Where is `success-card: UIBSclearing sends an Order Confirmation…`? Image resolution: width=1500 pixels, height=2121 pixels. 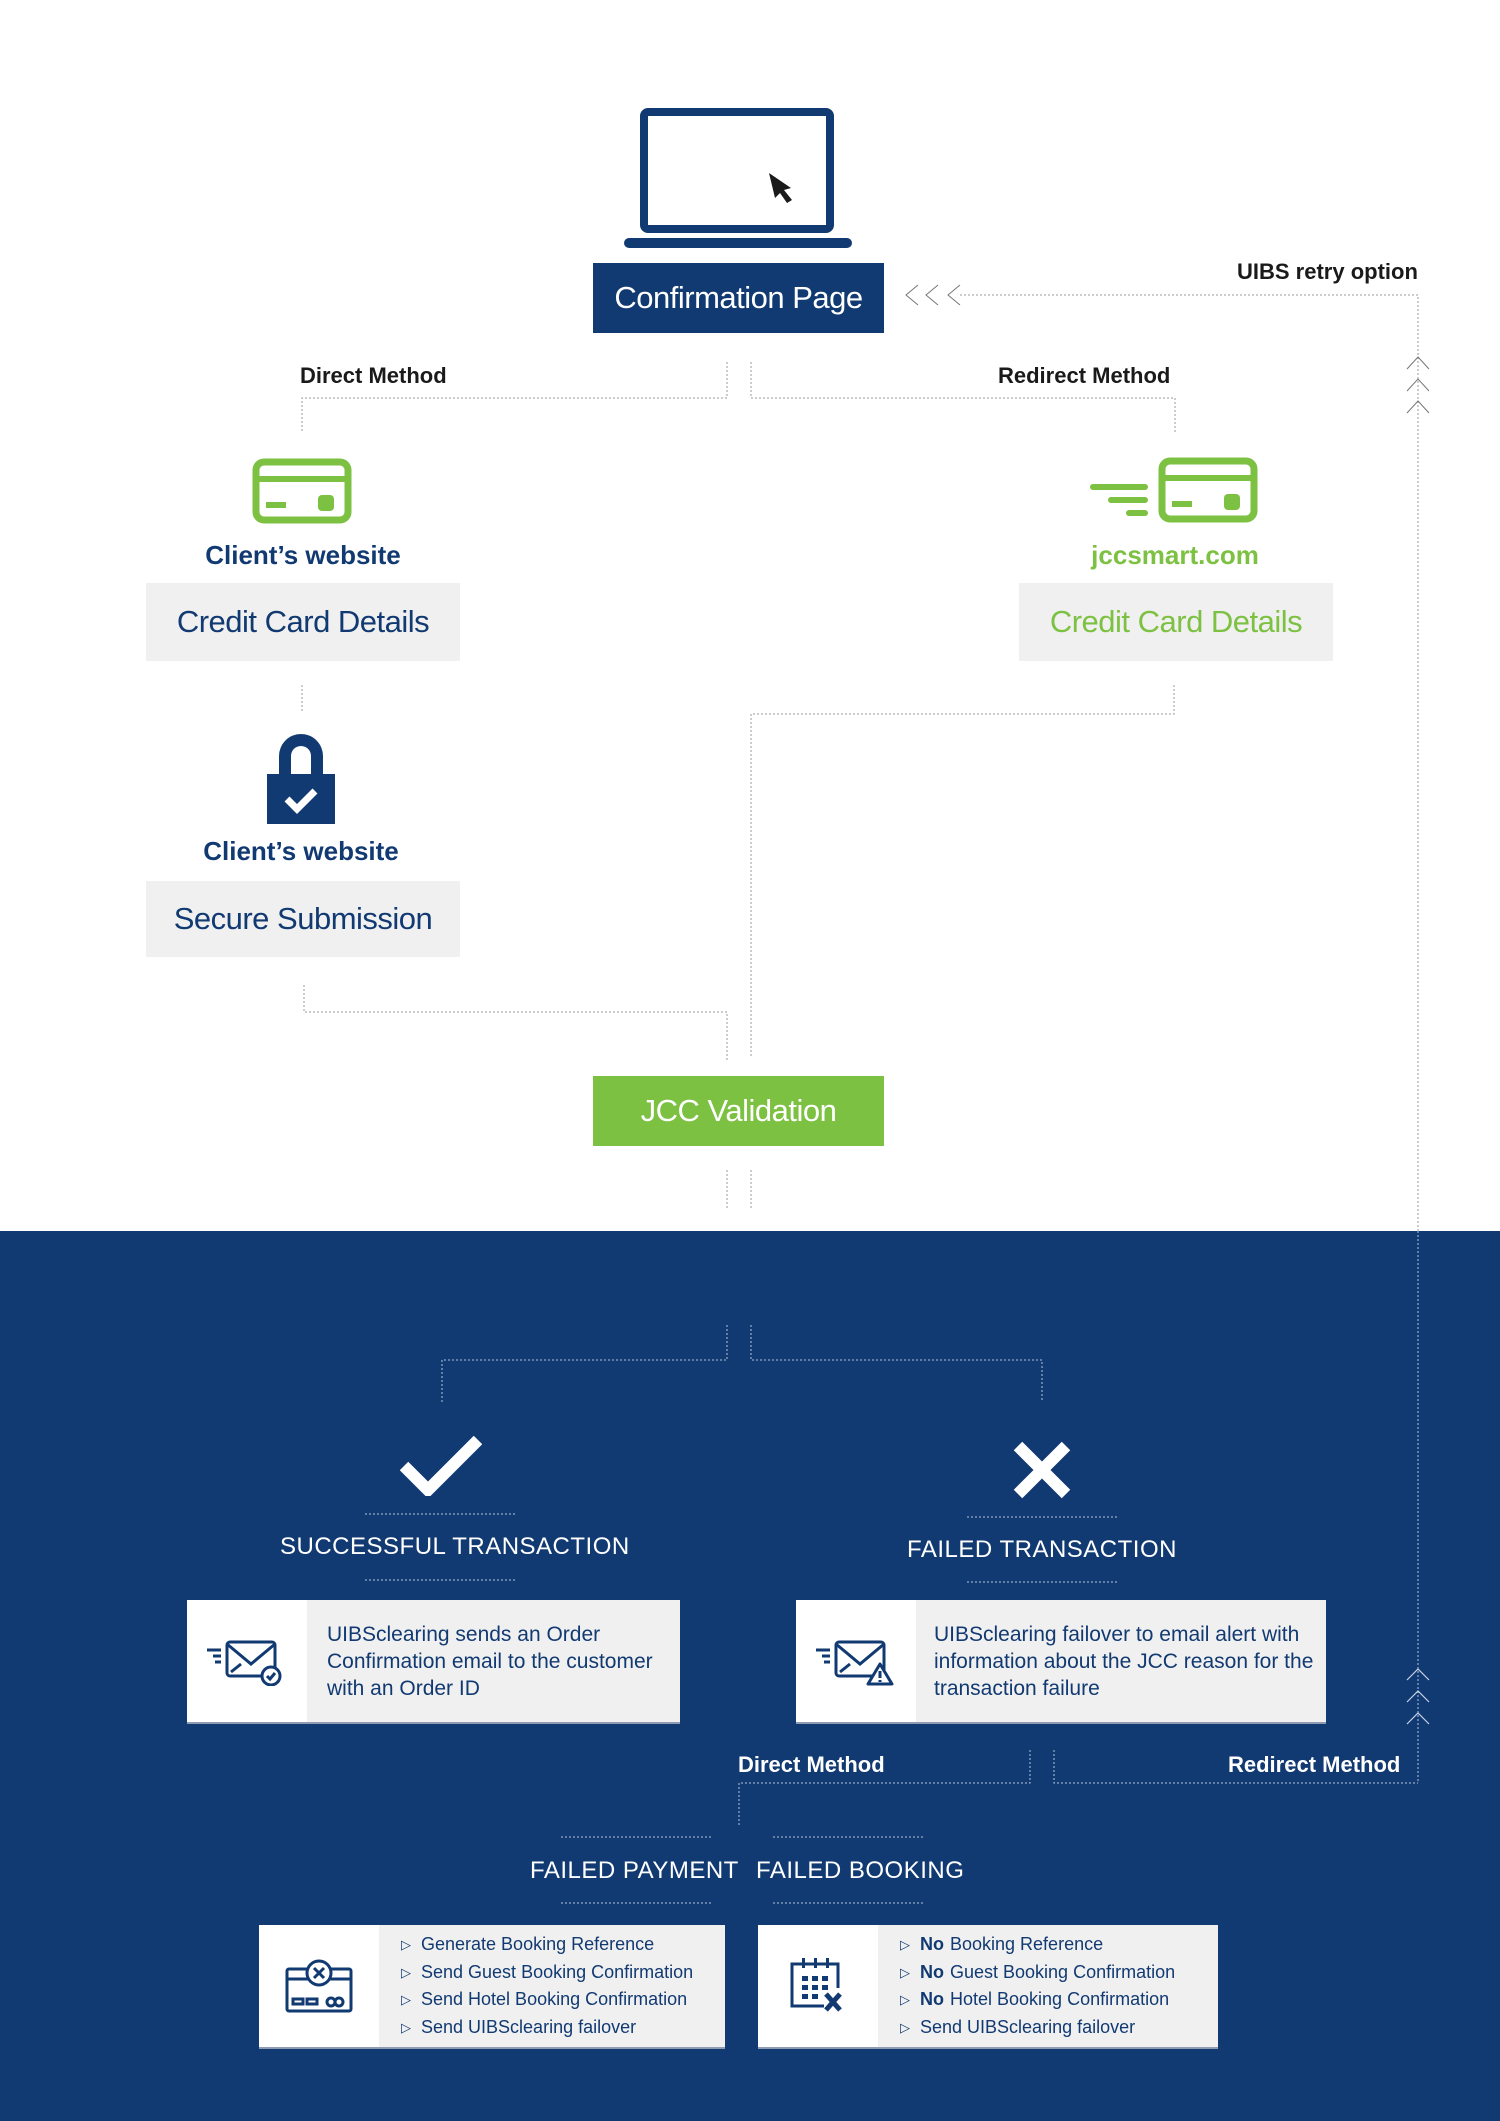
success-card: UIBSclearing sends an Order Confirmation… is located at coordinates (433, 1662).